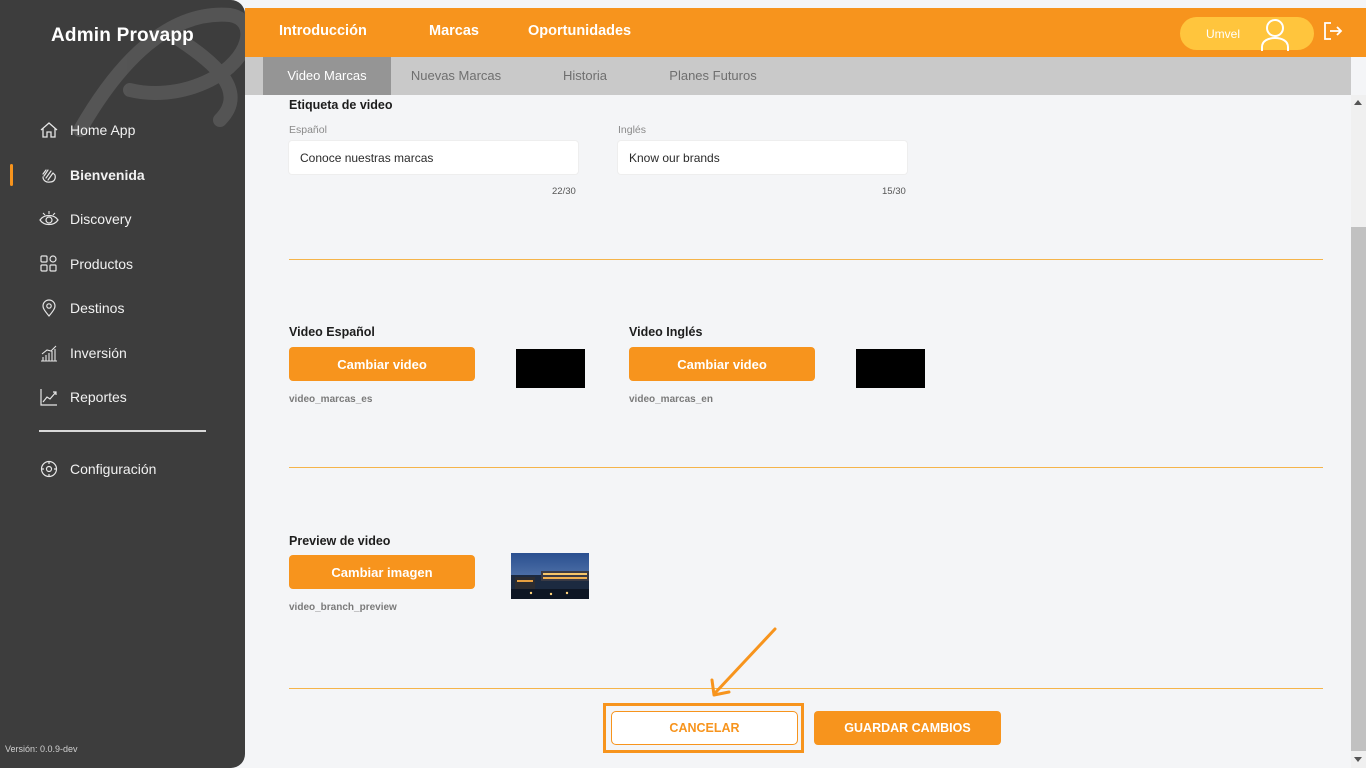 This screenshot has width=1366, height=768. I want to click on sidebar-item-discovery: Discovery, so click(122, 219).